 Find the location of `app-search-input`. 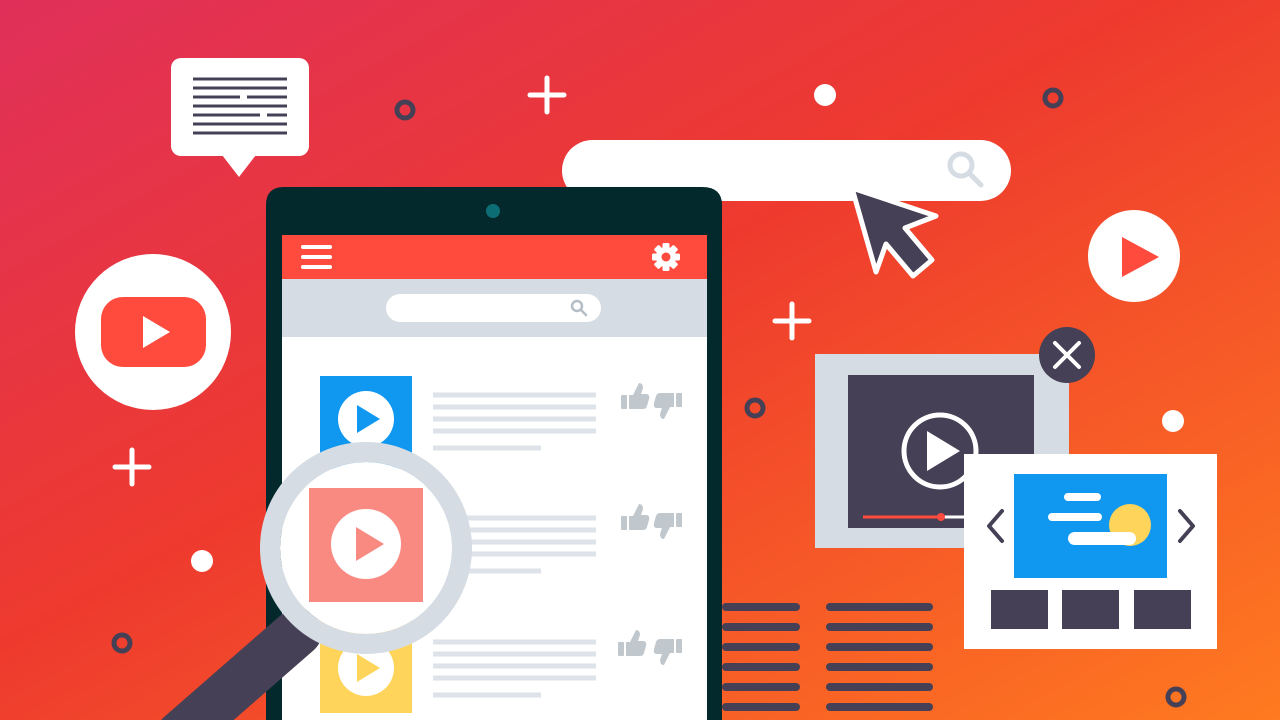

app-search-input is located at coordinates (493, 308).